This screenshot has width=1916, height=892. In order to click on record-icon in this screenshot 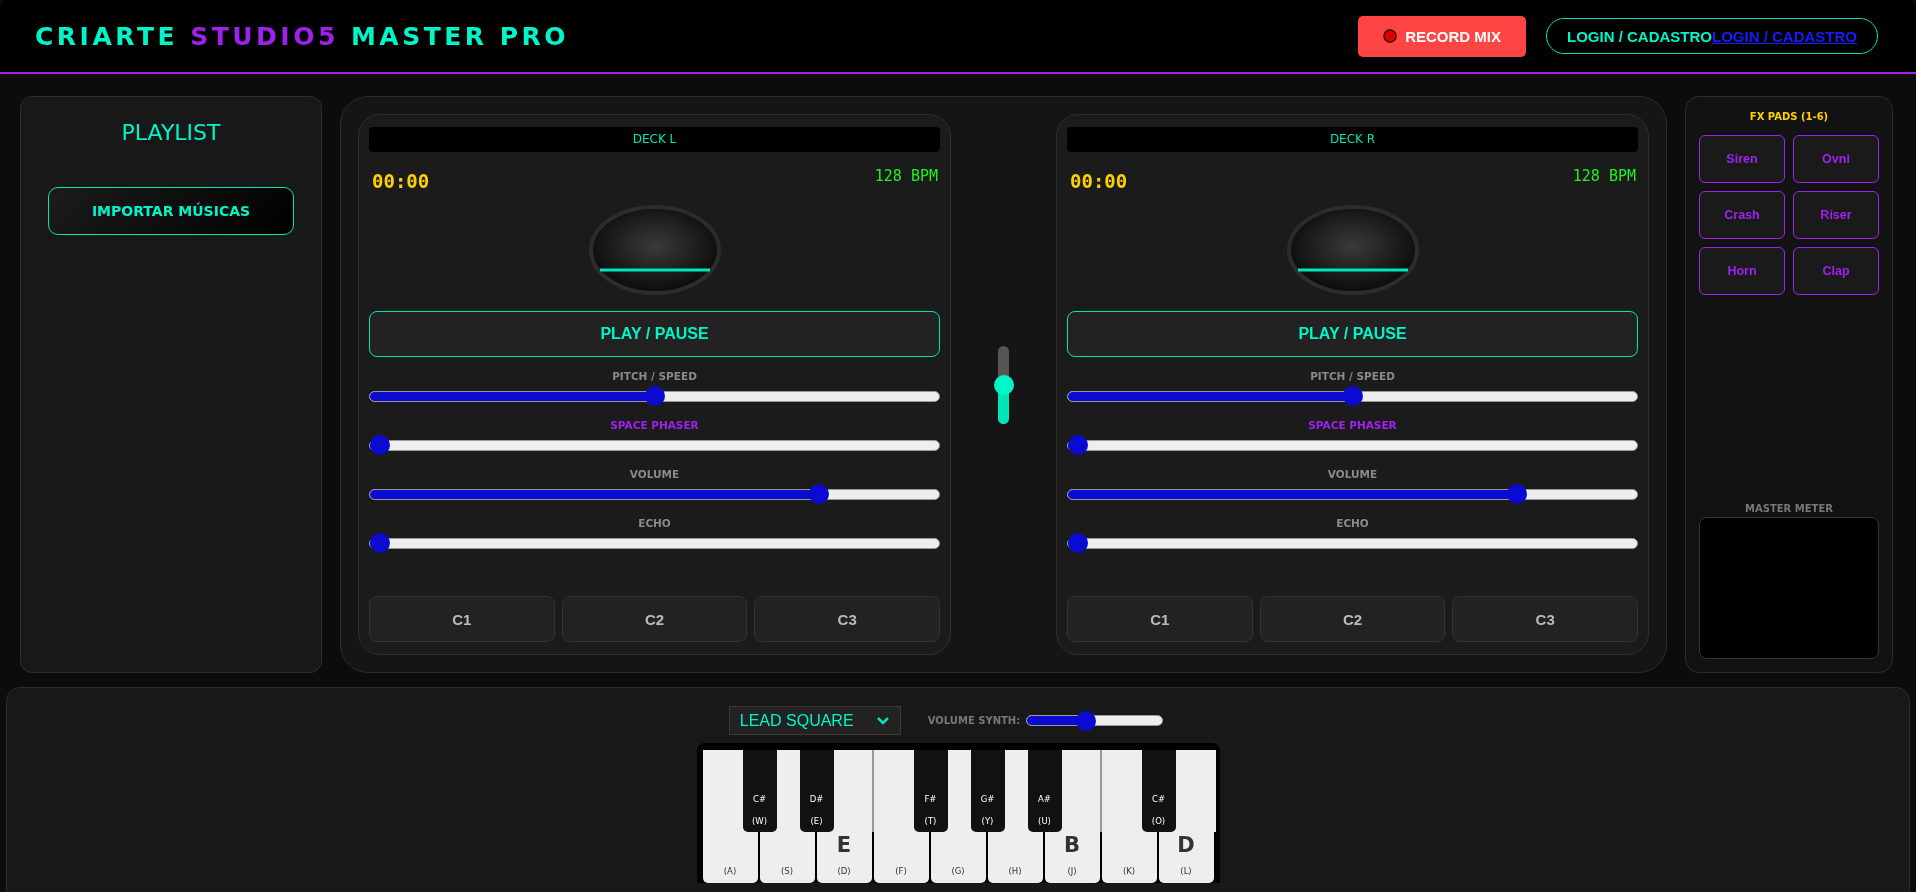, I will do `click(1390, 36)`.